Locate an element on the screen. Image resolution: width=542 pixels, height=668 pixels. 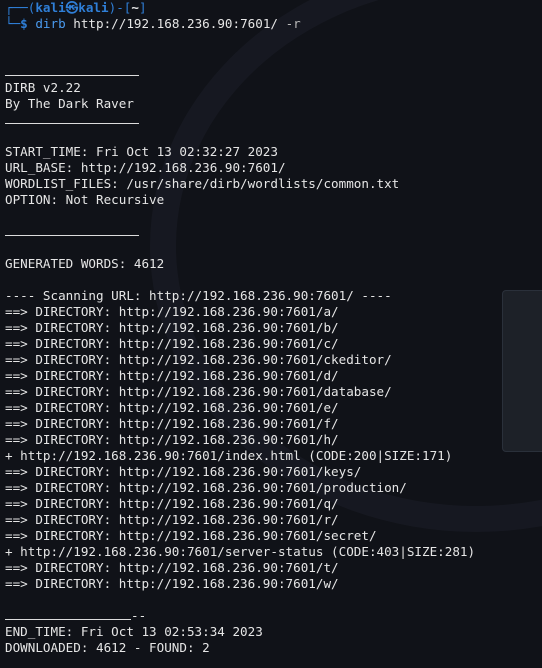
generated-words: GENERATED WORDS: 4612 is located at coordinates (85, 263).